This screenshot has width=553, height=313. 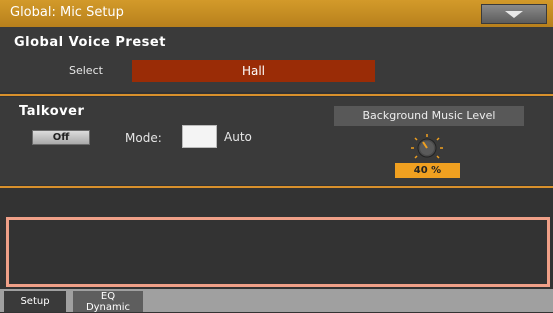 I want to click on mode-checkbox, so click(x=199, y=136).